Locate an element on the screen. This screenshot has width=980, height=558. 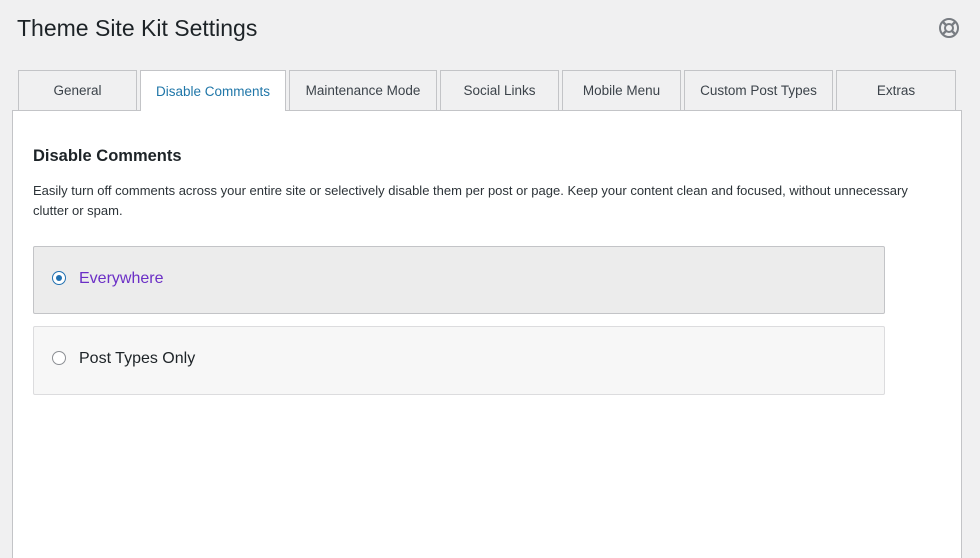
option-label-post-types-only: Post Types Only is located at coordinates (137, 358).